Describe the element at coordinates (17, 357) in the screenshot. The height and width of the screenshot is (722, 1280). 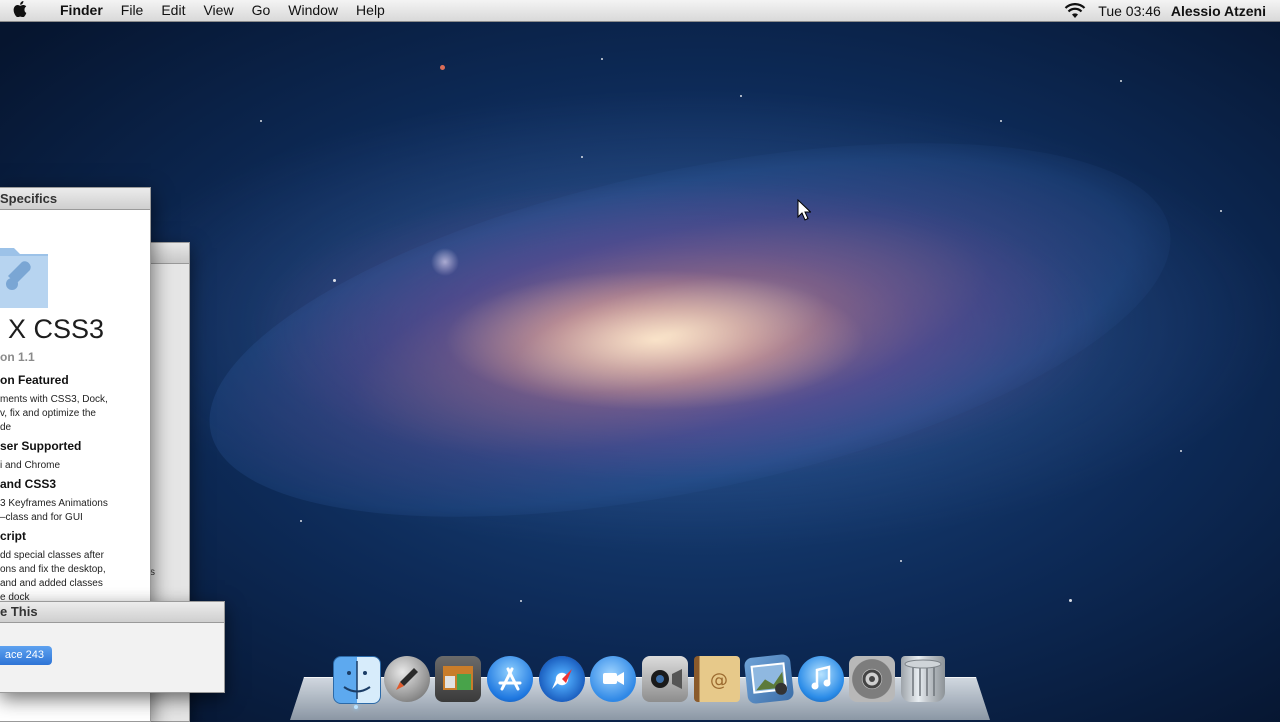
I see `app-version: on 1.1` at that location.